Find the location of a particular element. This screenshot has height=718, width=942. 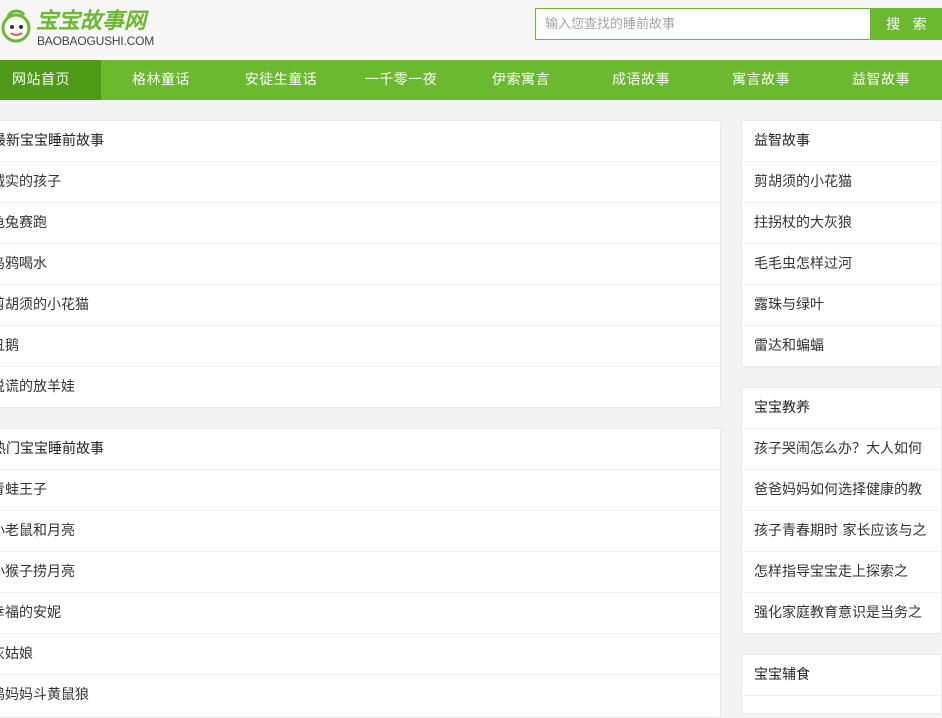

logo-english-text: BAOBAOGUSHI.COM is located at coordinates (96, 41).